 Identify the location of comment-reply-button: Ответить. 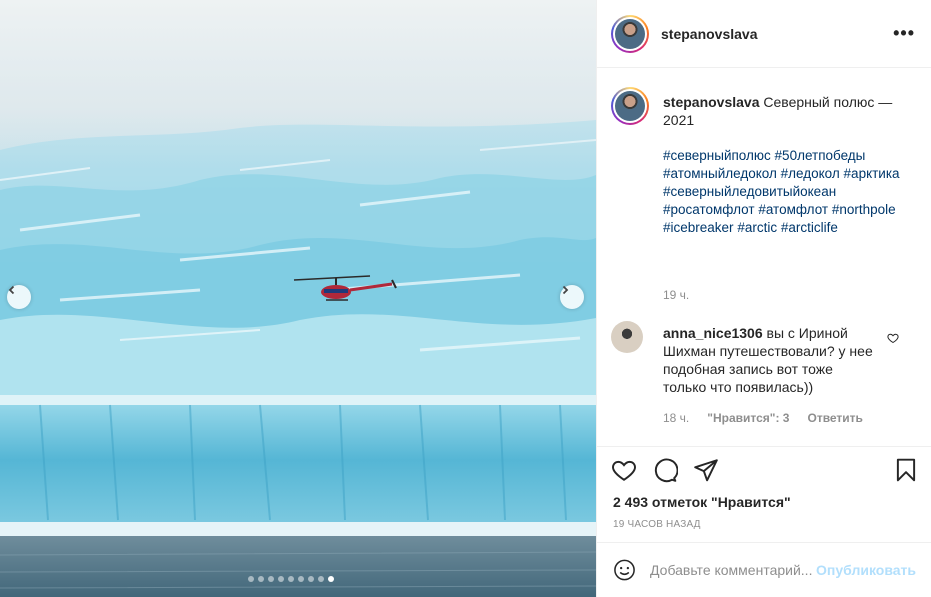
(834, 418).